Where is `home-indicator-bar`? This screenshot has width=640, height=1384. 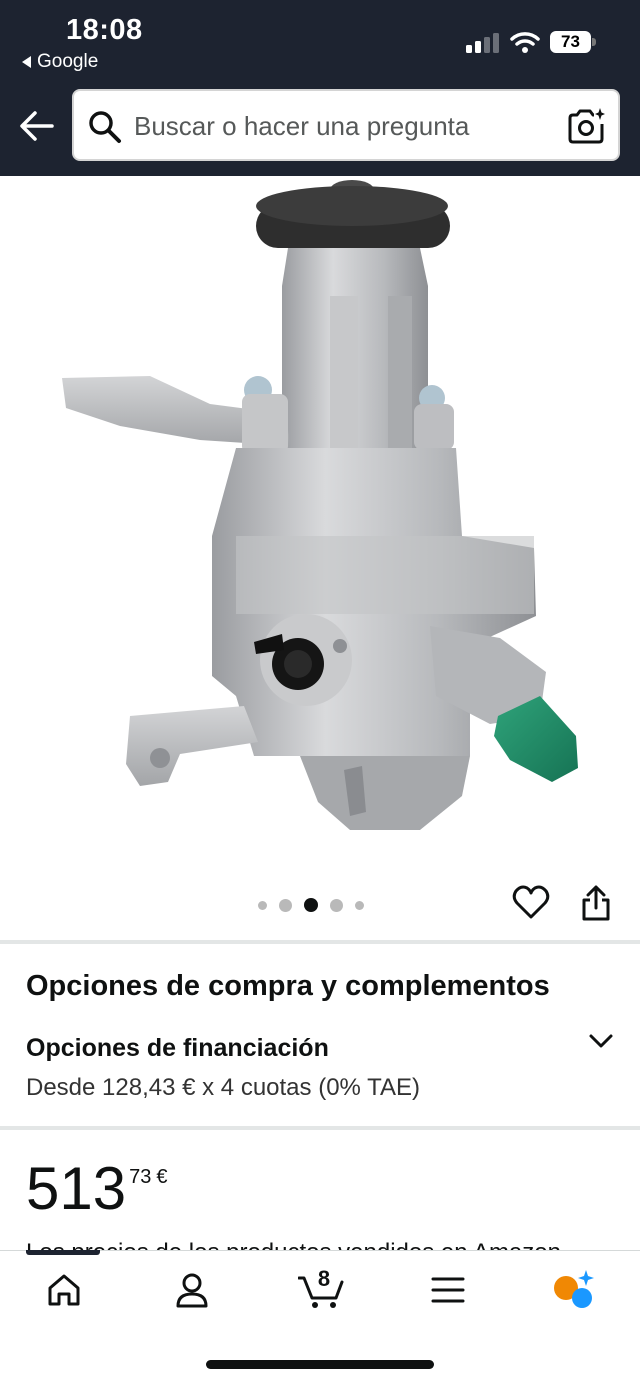
home-indicator-bar is located at coordinates (320, 1364).